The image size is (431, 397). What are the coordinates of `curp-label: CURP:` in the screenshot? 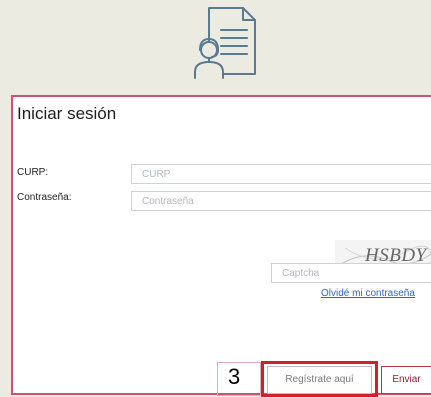 It's located at (33, 172).